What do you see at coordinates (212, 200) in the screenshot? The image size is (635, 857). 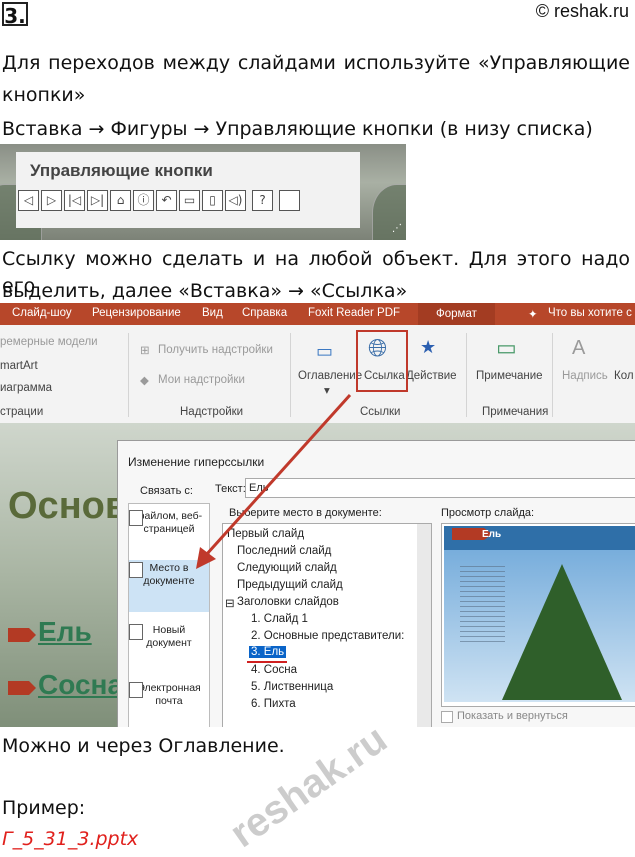 I see `action-button-shape-icon: ▯` at bounding box center [212, 200].